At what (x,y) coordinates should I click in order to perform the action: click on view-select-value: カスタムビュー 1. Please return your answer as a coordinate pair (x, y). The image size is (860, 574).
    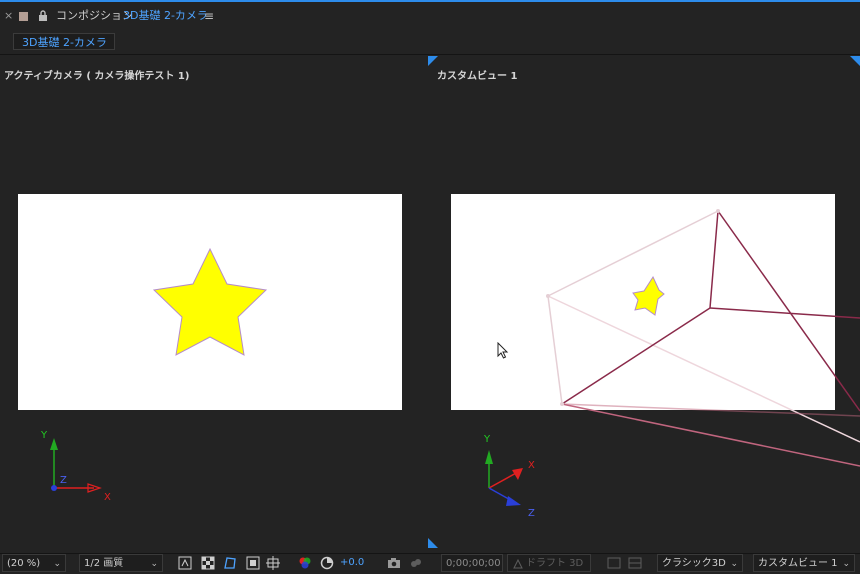
    Looking at the image, I should click on (798, 563).